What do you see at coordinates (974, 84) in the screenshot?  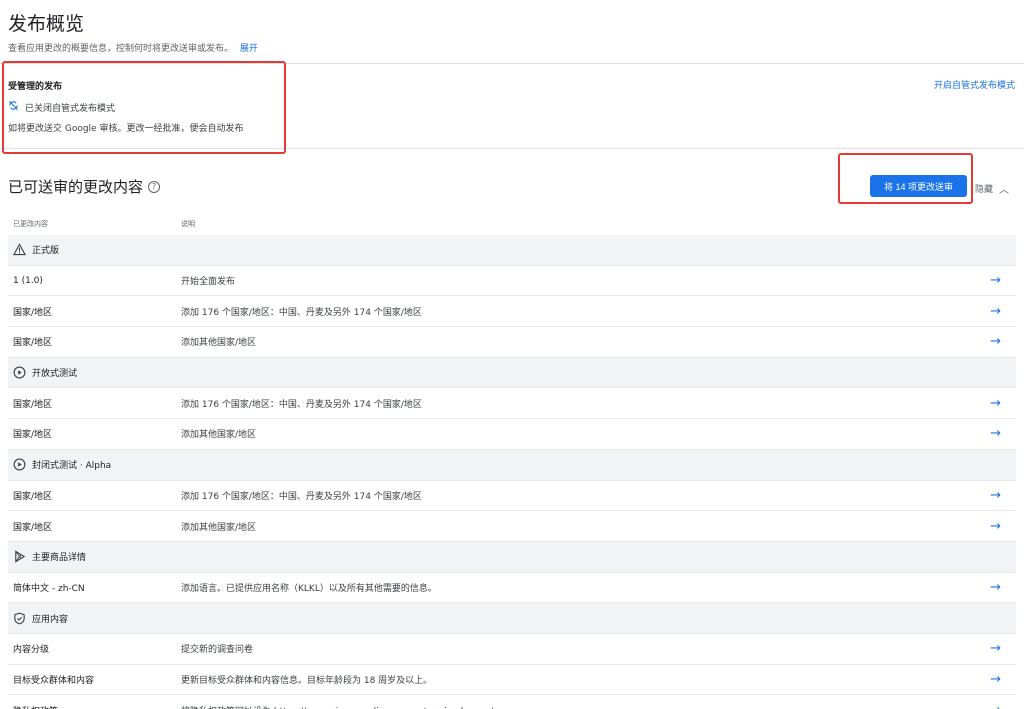 I see `enable-managed-publishing-link: 开启自管式发布模式` at bounding box center [974, 84].